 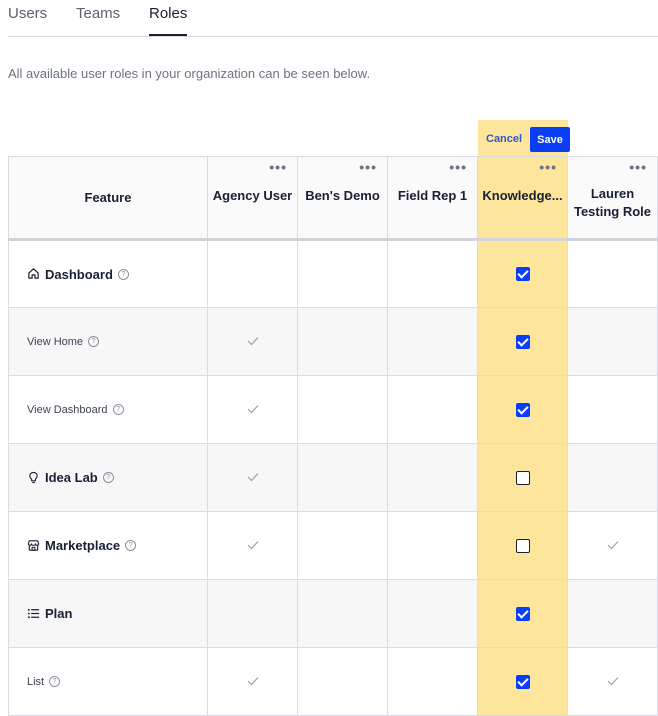 I want to click on feature-cell: Dashboard?, so click(x=108, y=273).